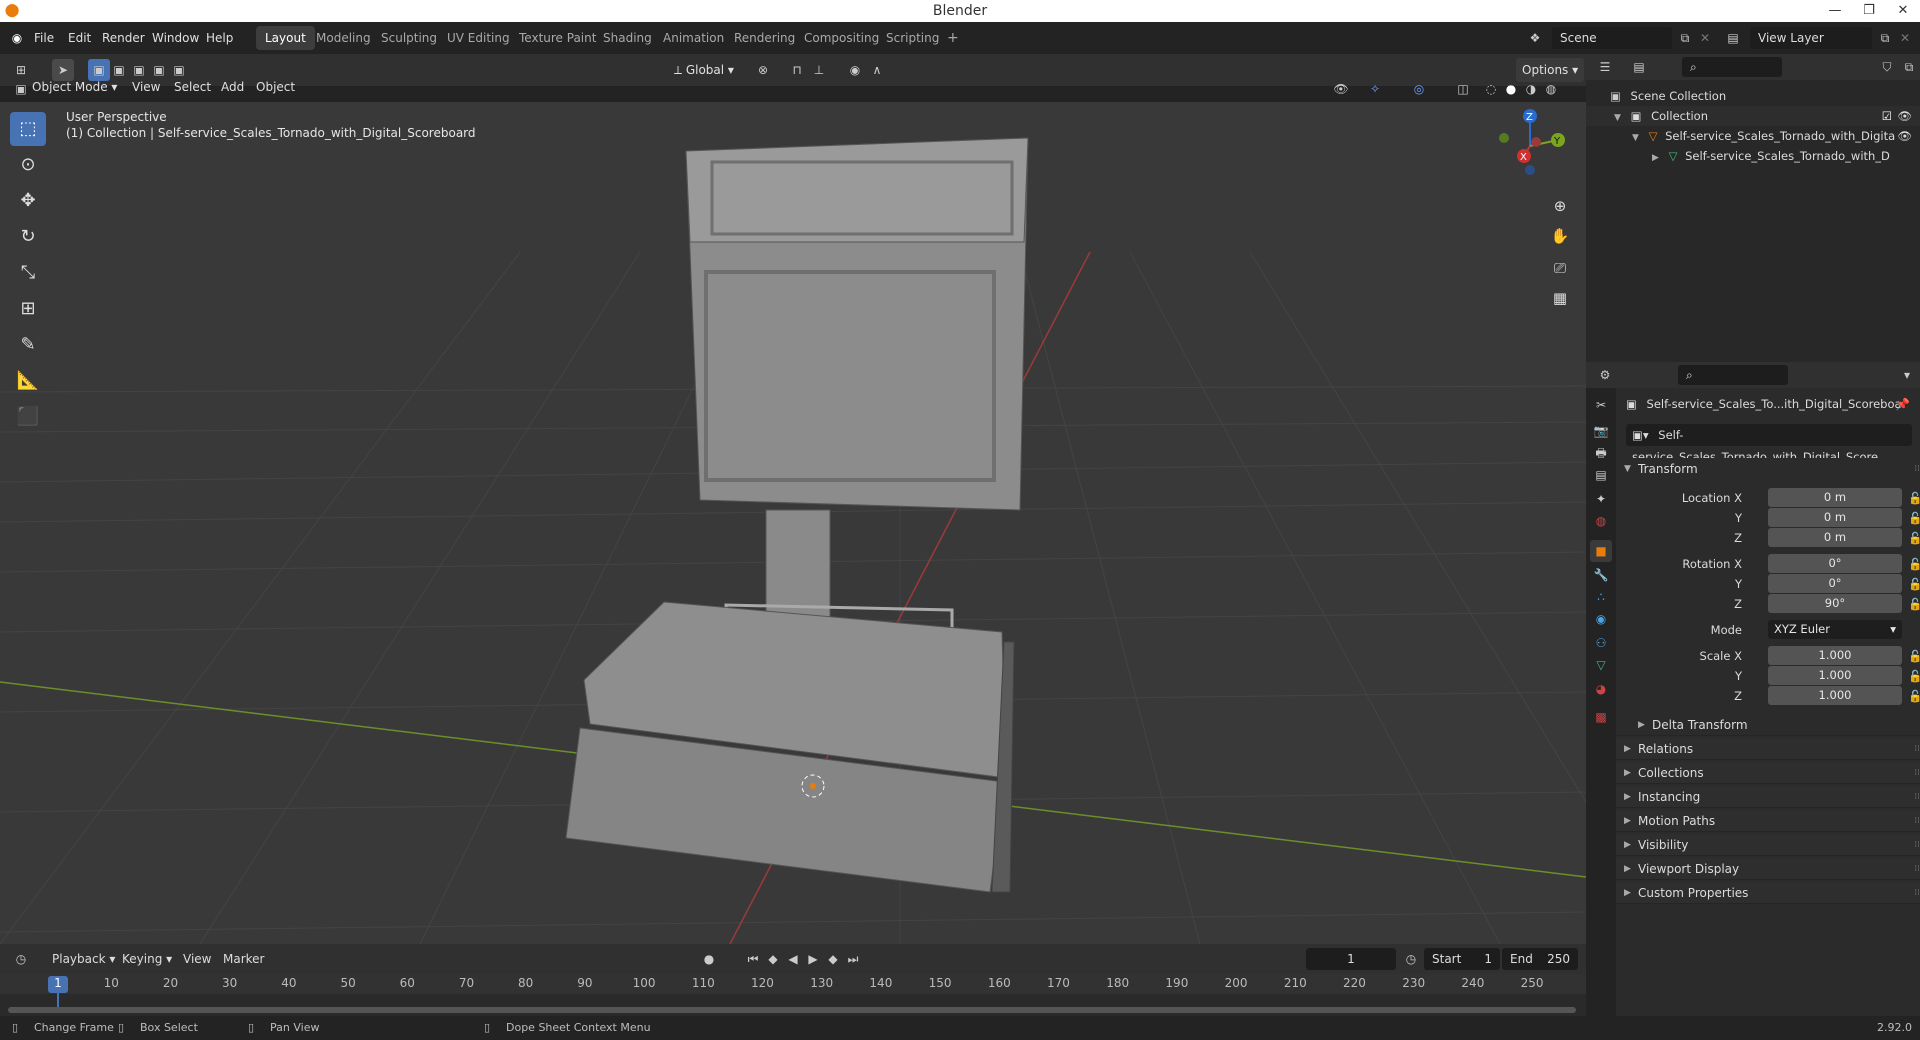  I want to click on mesh-row: ▶ ▽ Self-service_Scales_Tornado_with_D, so click(1753, 156).